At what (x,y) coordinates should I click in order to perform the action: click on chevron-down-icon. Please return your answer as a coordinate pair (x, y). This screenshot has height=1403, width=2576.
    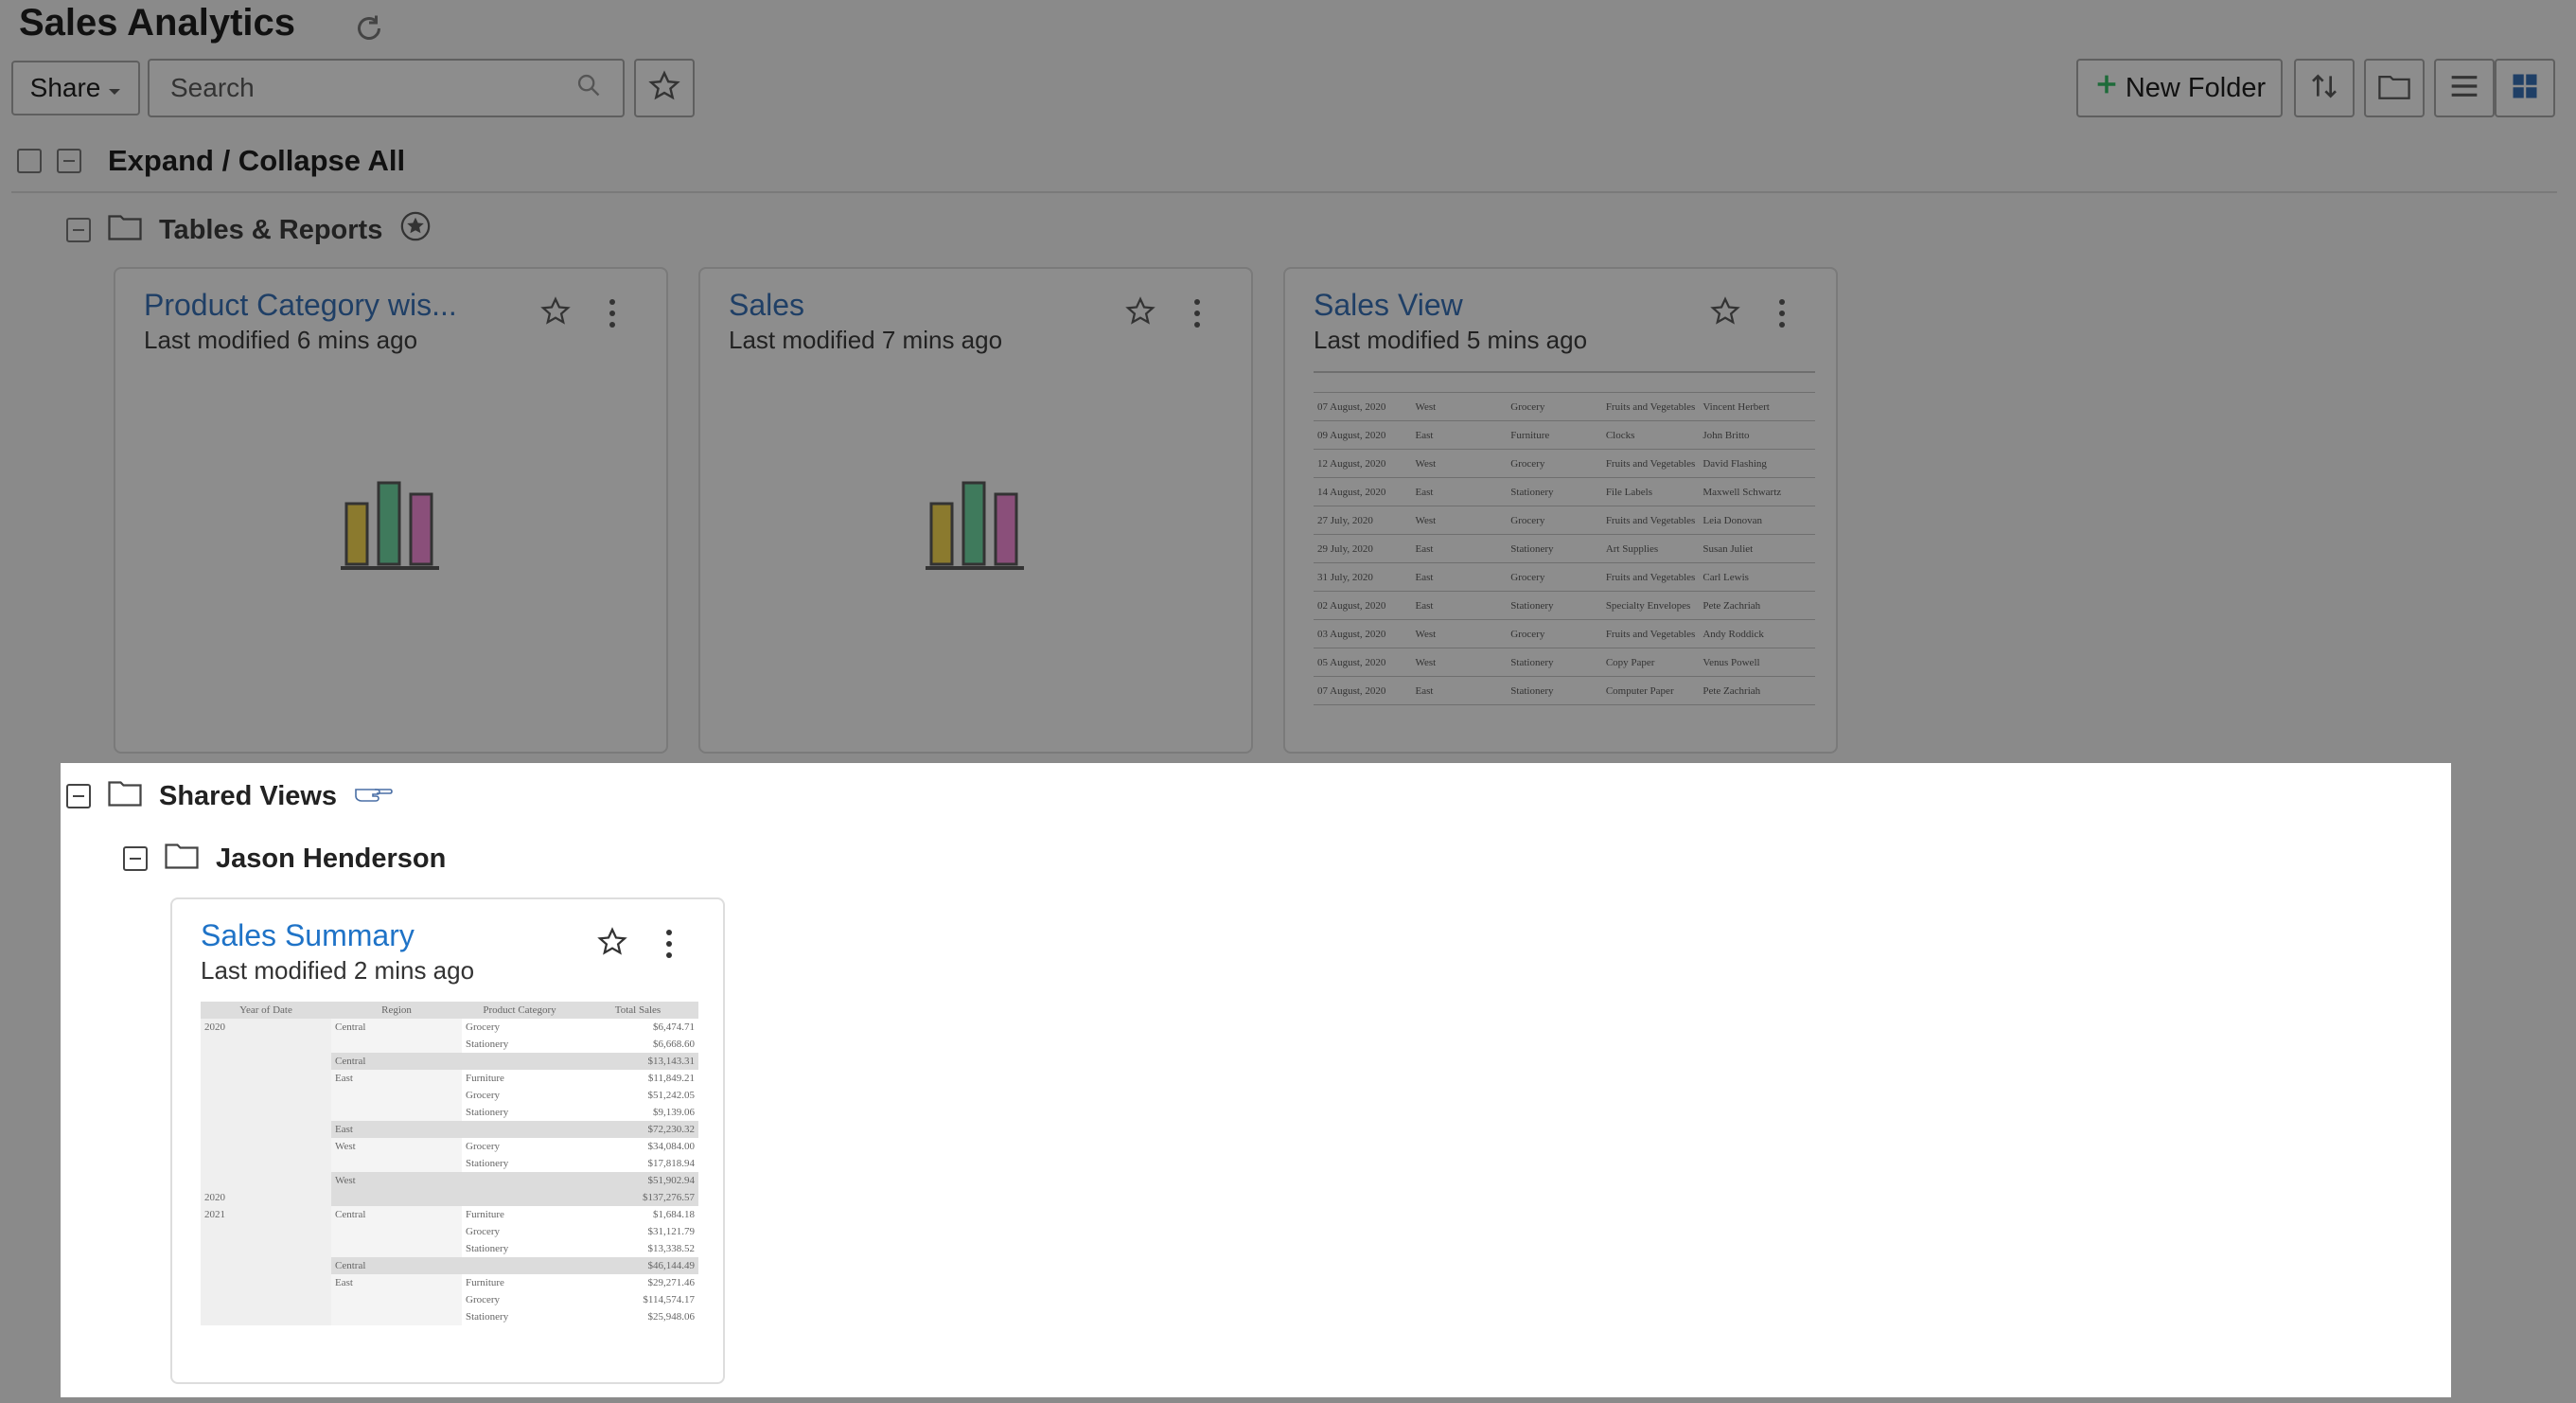
    Looking at the image, I should click on (114, 88).